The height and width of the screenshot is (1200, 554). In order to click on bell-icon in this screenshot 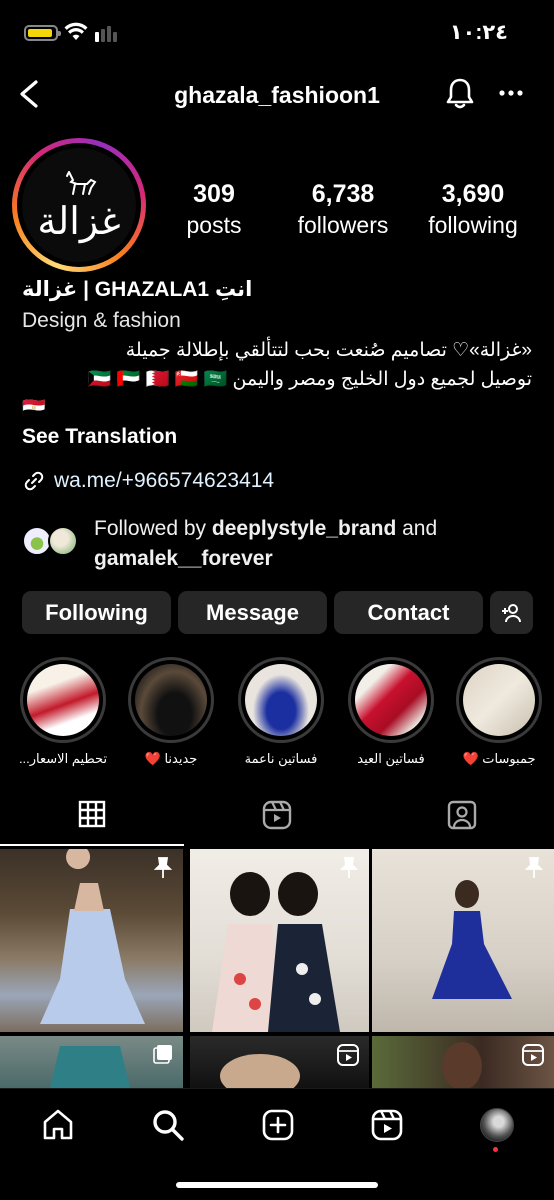, I will do `click(460, 93)`.